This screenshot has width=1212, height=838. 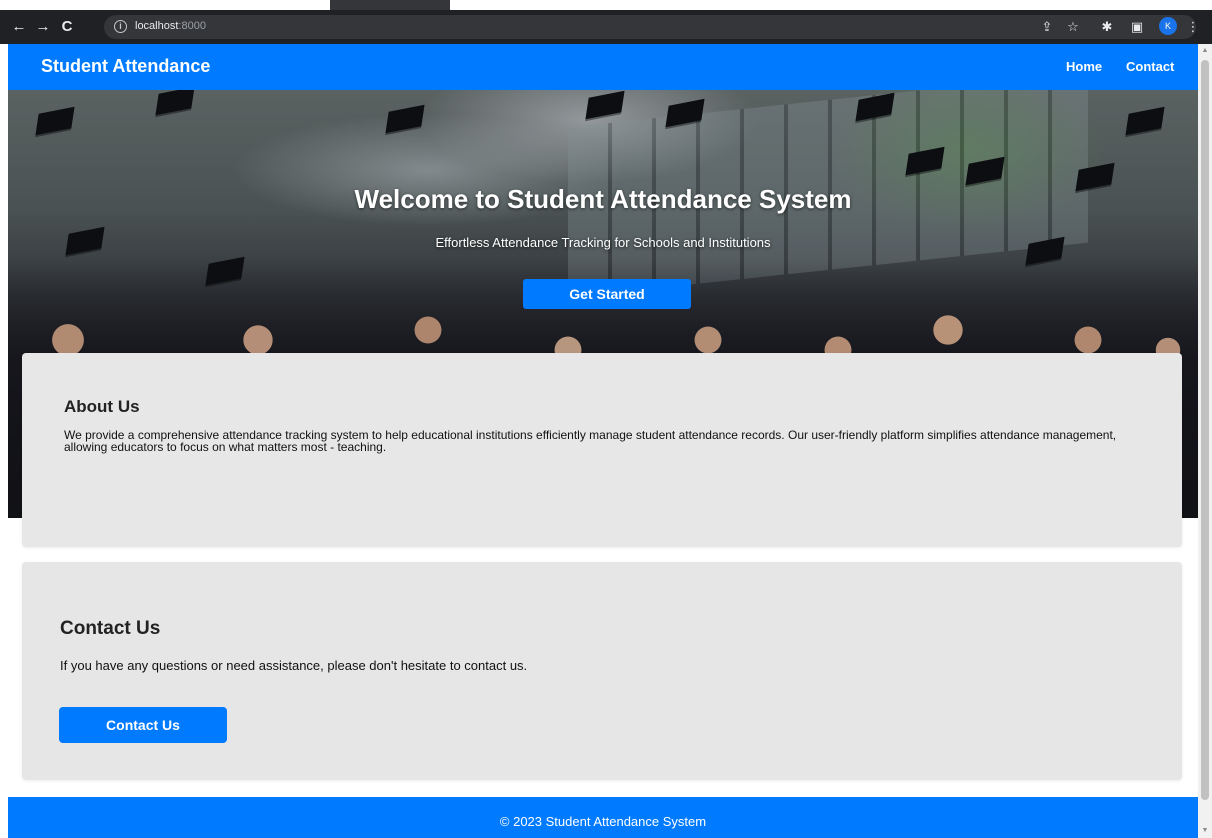 I want to click on scroll-up-arrow-icon: ▲, so click(x=1205, y=51).